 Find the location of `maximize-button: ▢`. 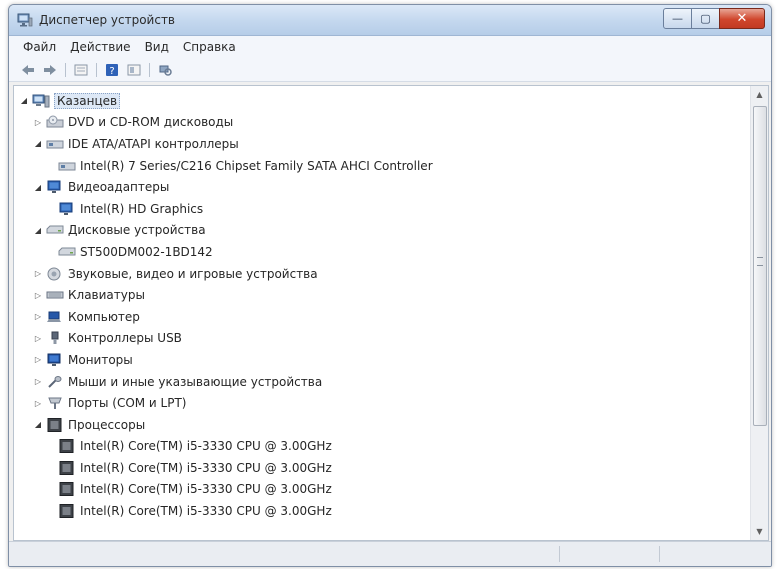

maximize-button: ▢ is located at coordinates (705, 18).